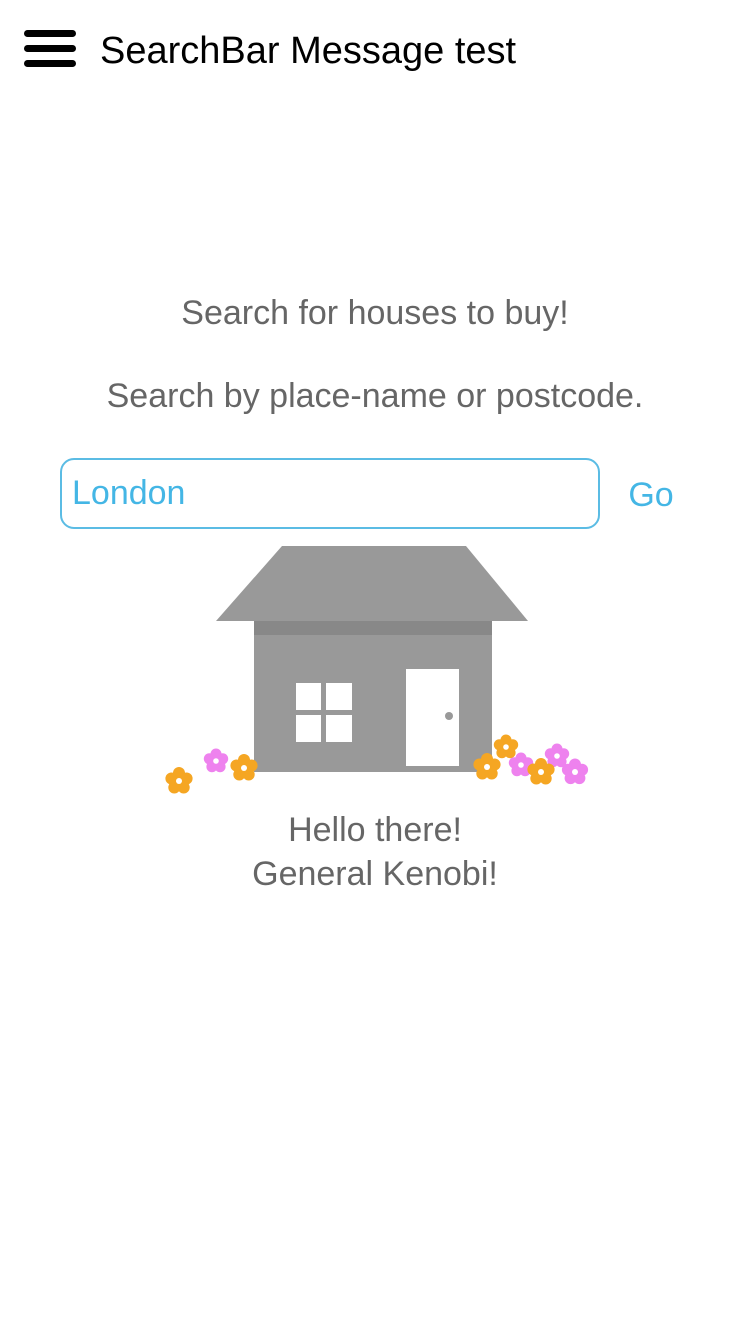 This screenshot has width=750, height=1334. I want to click on menu-bar-top, so click(50, 33).